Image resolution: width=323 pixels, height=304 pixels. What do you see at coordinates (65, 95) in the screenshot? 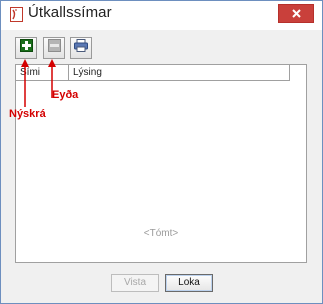
I see `annotation-delete-label: Eyða` at bounding box center [65, 95].